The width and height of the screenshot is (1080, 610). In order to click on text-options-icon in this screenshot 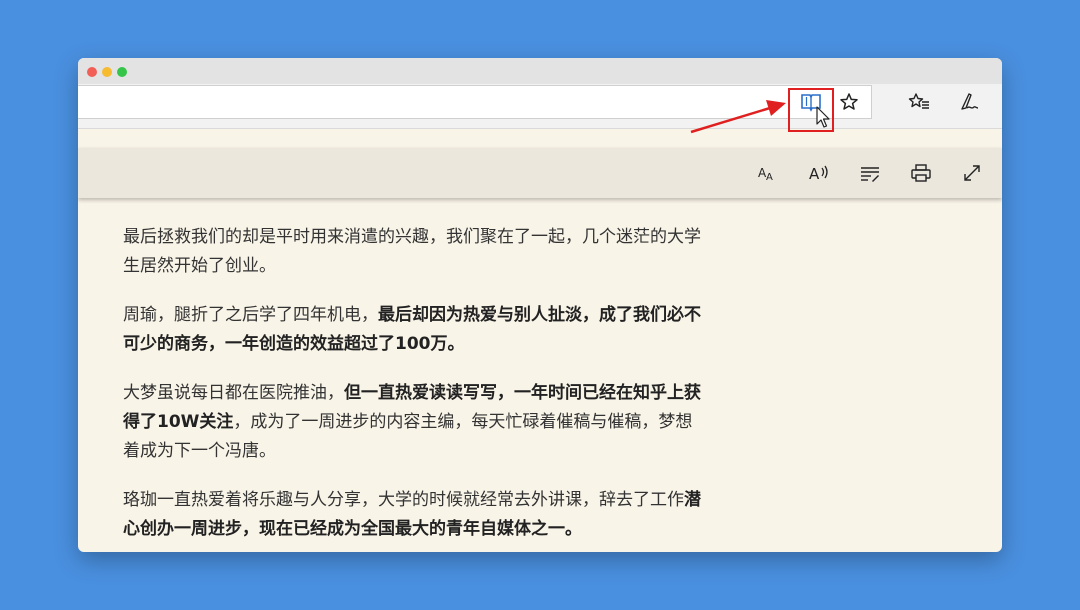, I will do `click(870, 174)`.